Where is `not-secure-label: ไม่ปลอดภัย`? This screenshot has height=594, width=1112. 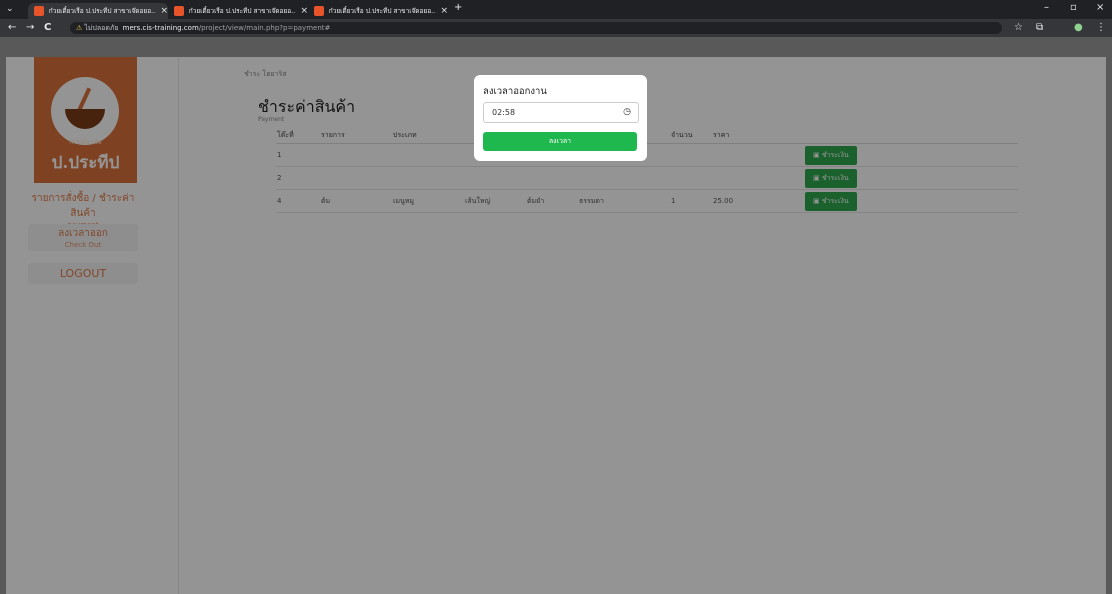 not-secure-label: ไม่ปลอดภัย is located at coordinates (101, 28).